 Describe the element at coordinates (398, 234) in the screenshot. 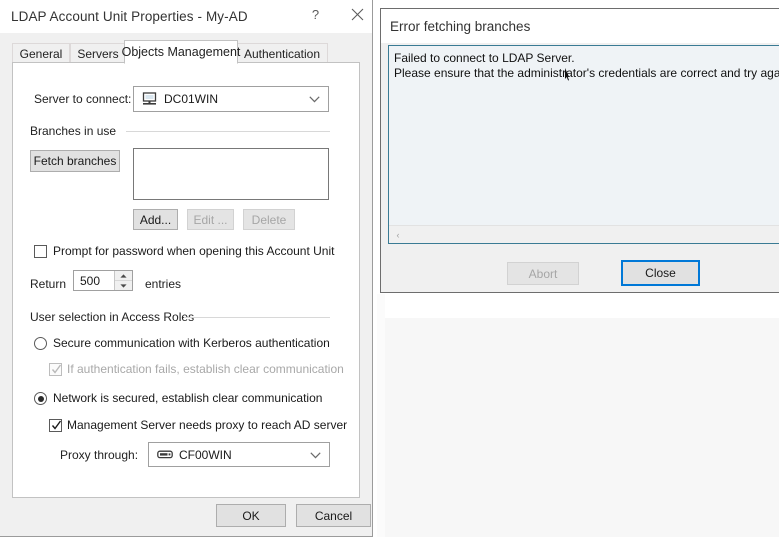

I see `scroll-left-icon: ‹` at that location.